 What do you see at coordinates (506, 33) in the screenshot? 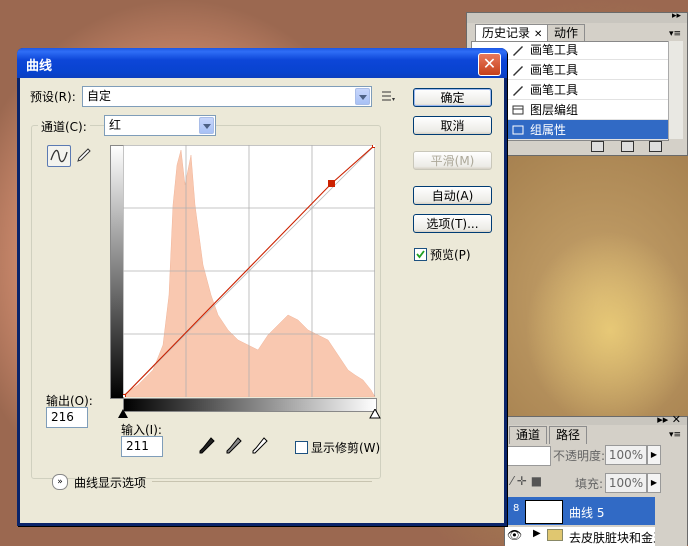
I see `tab-history-label: 历史记录` at bounding box center [506, 33].